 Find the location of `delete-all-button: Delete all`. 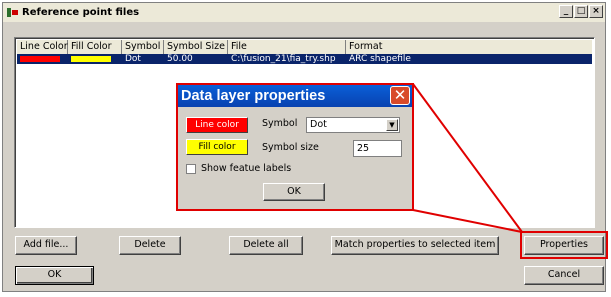

delete-all-button: Delete all is located at coordinates (266, 245).